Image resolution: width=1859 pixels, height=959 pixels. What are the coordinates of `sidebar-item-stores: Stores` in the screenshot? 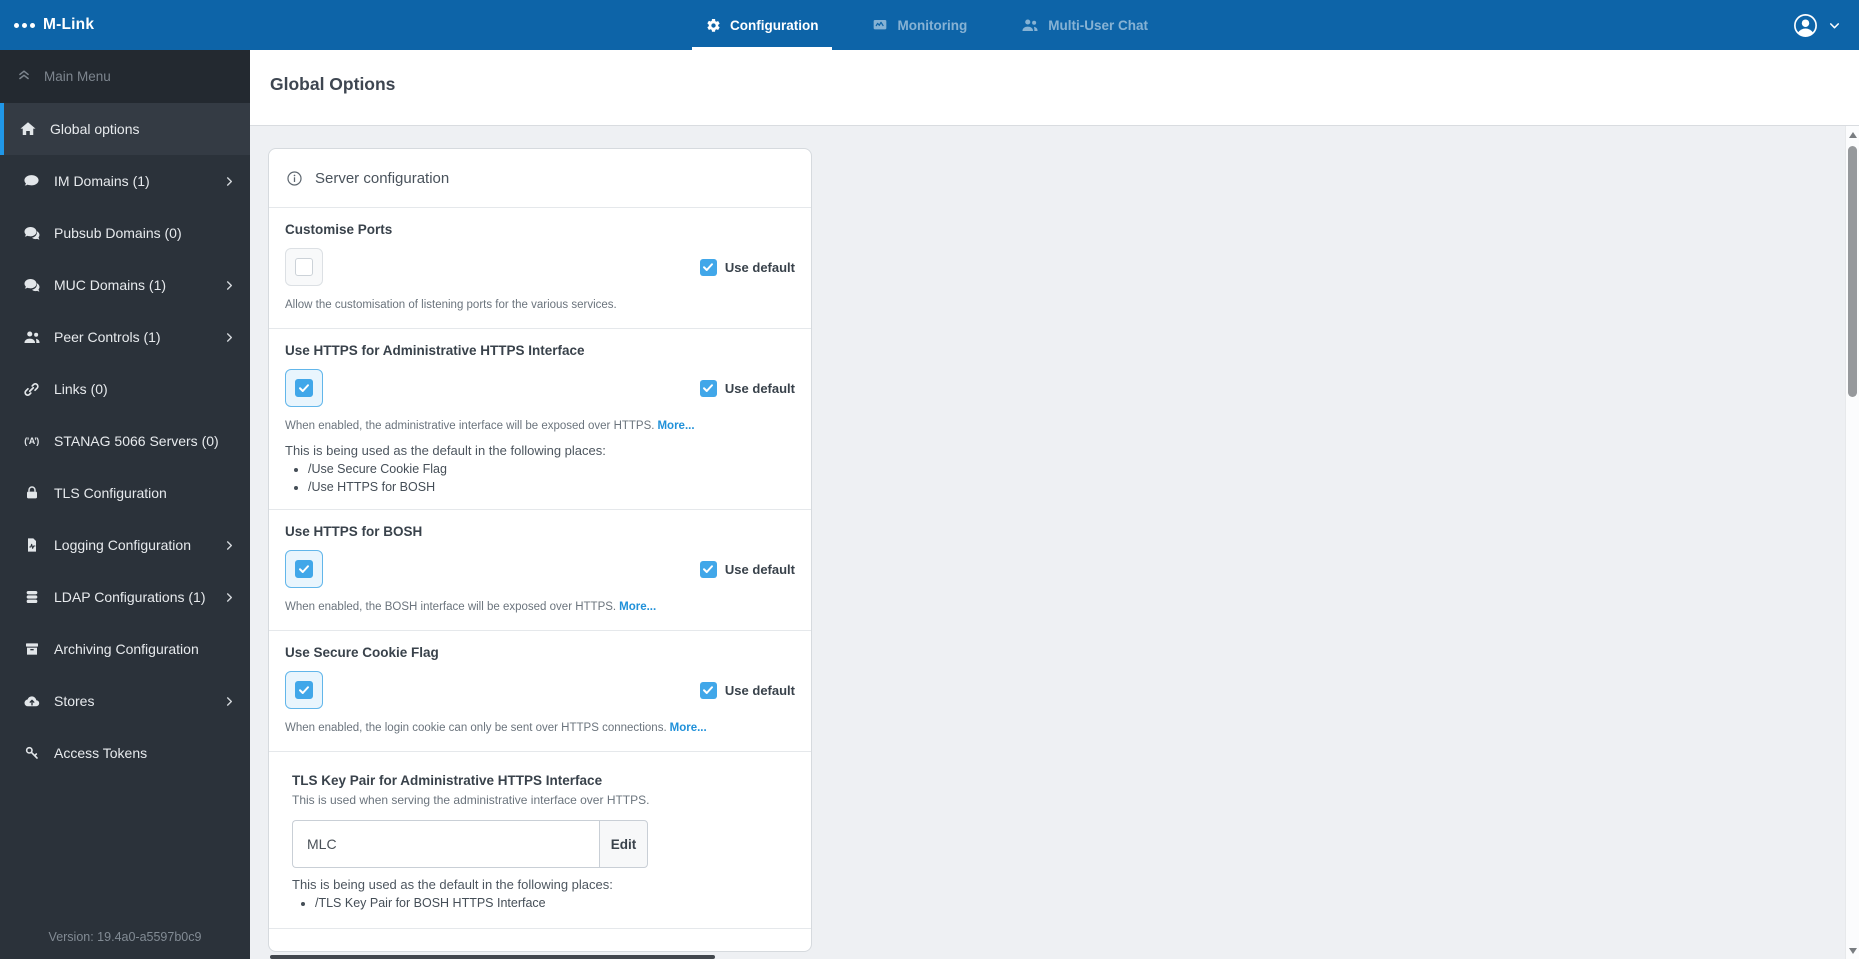 It's located at (125, 701).